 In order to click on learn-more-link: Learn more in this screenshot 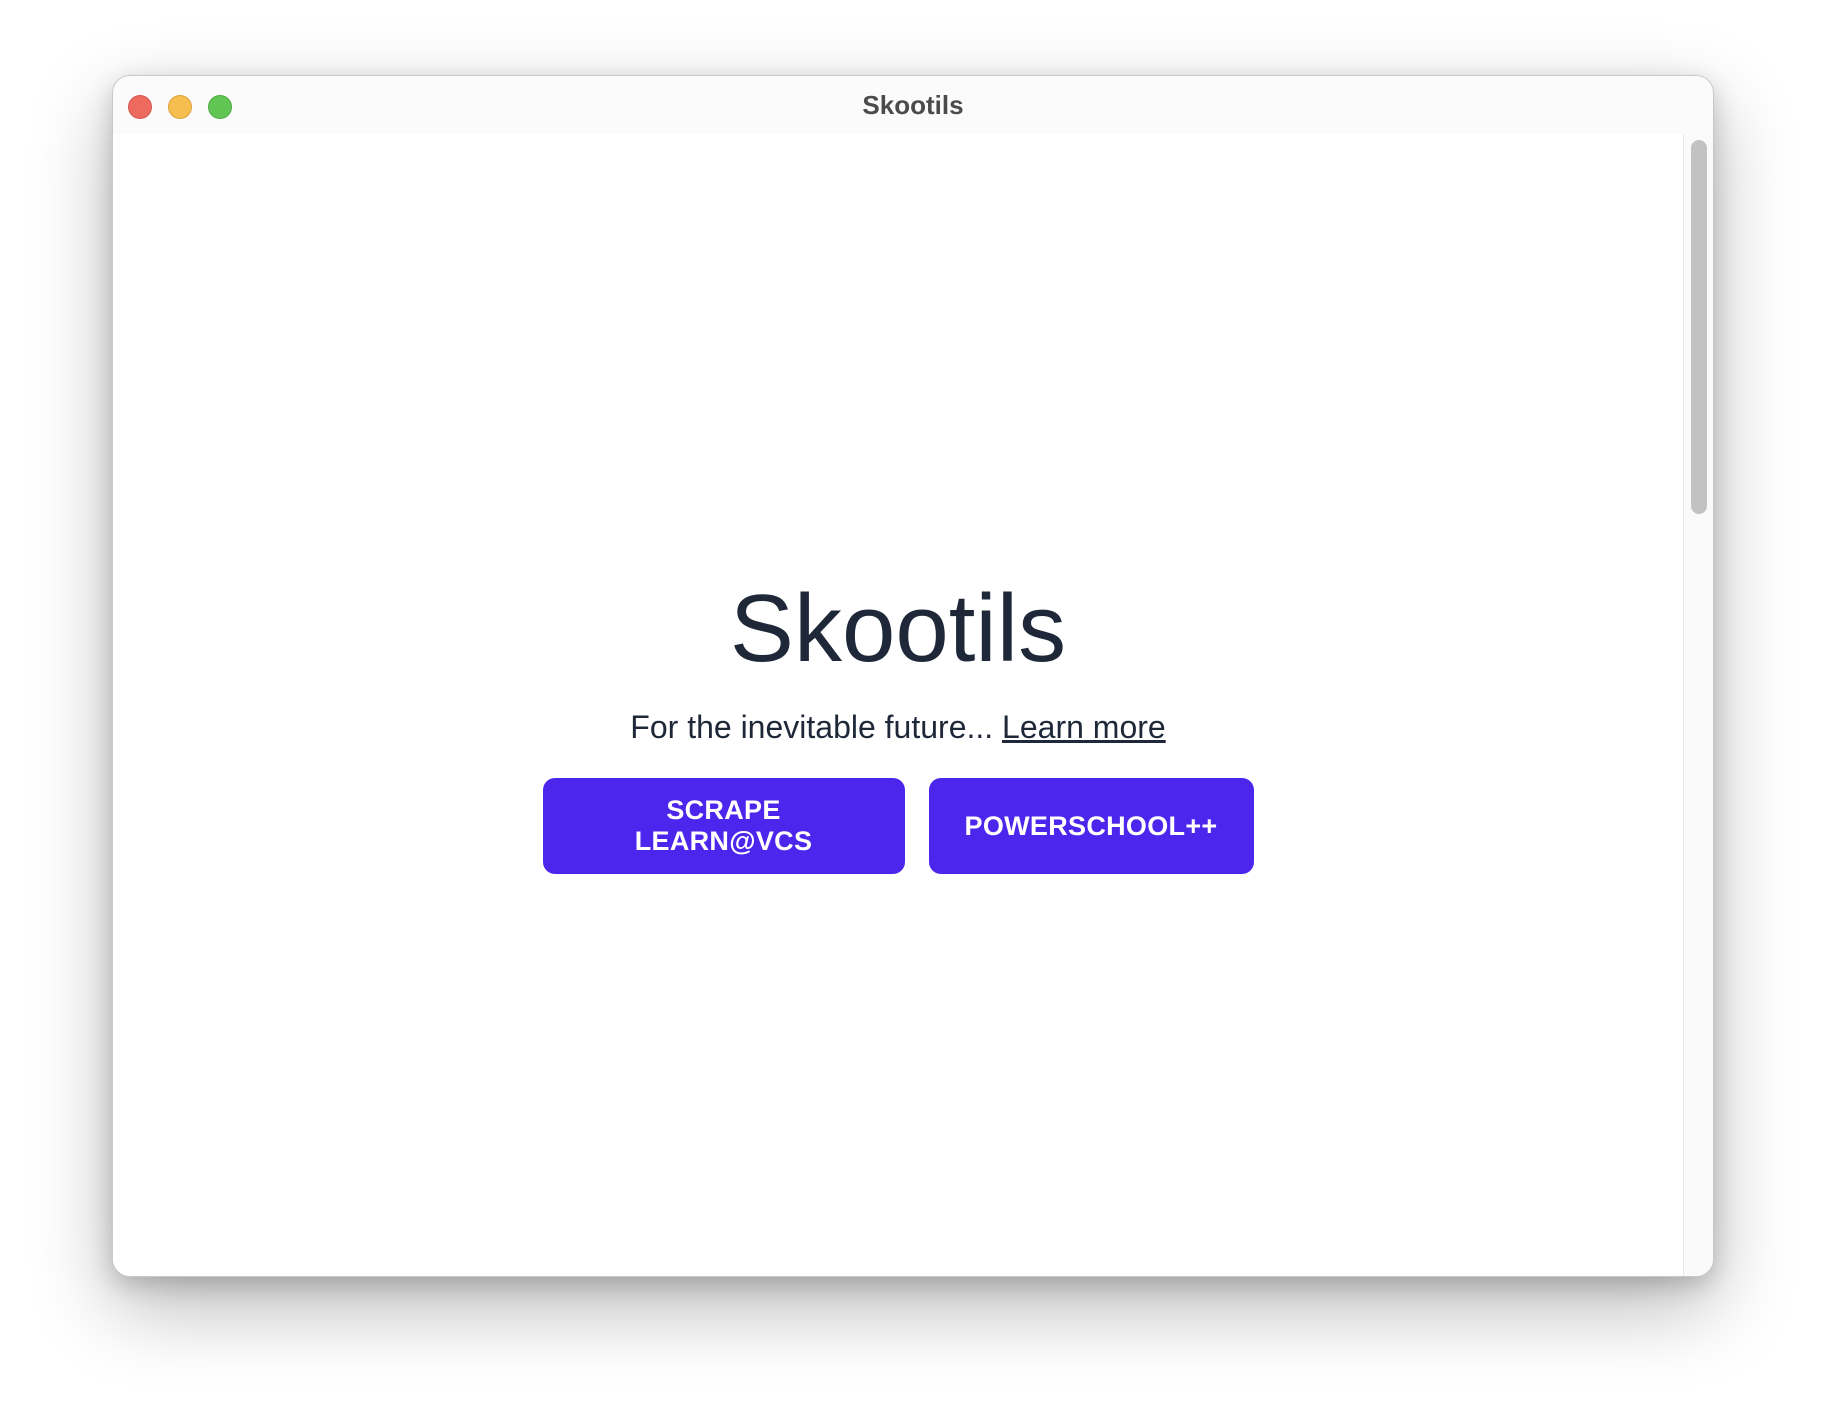, I will do `click(1084, 727)`.